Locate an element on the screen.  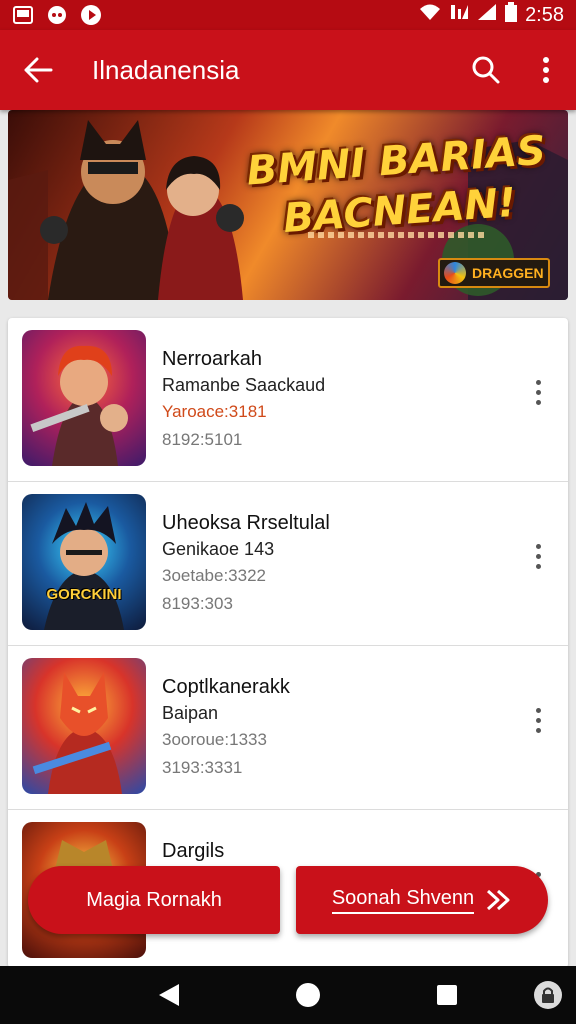
publisher-badge: DRAGGEN is located at coordinates (494, 273).